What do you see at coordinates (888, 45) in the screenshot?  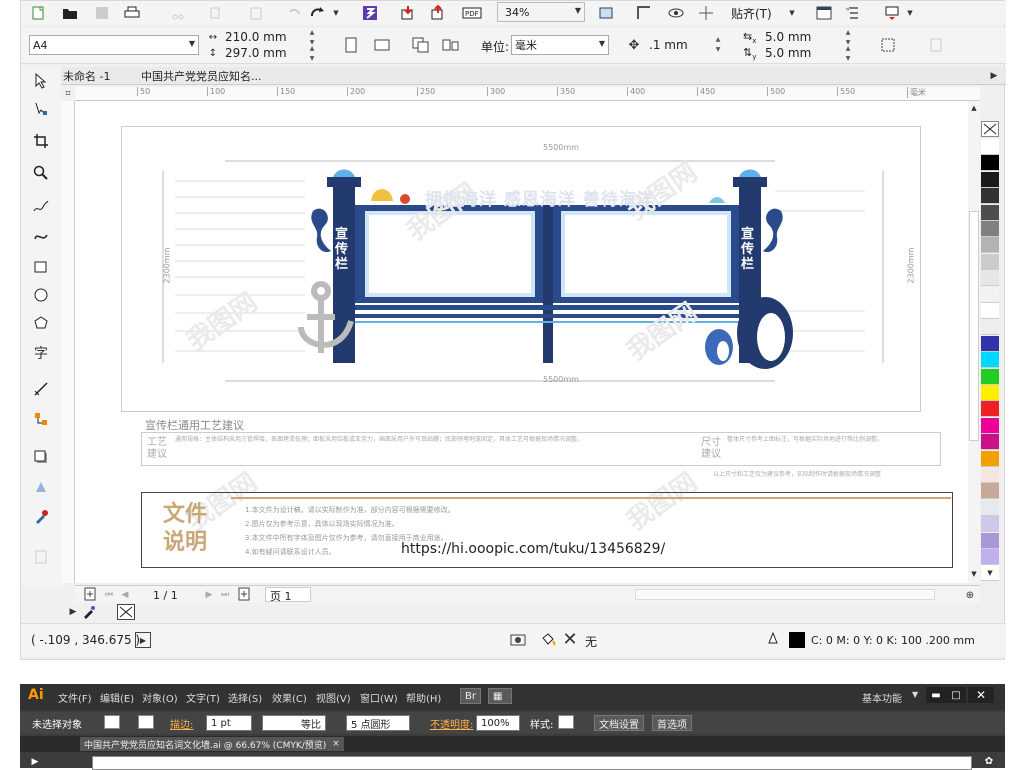 I see `treat-as-filled-icon` at bounding box center [888, 45].